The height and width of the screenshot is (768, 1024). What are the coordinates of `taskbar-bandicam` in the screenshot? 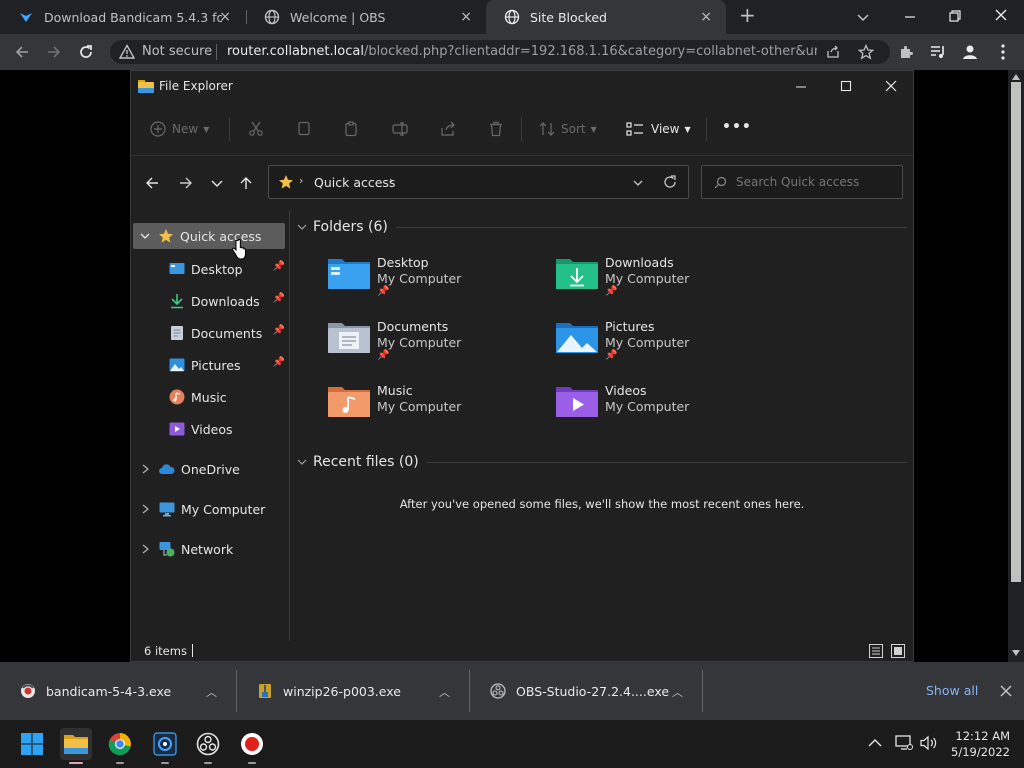 It's located at (252, 746).